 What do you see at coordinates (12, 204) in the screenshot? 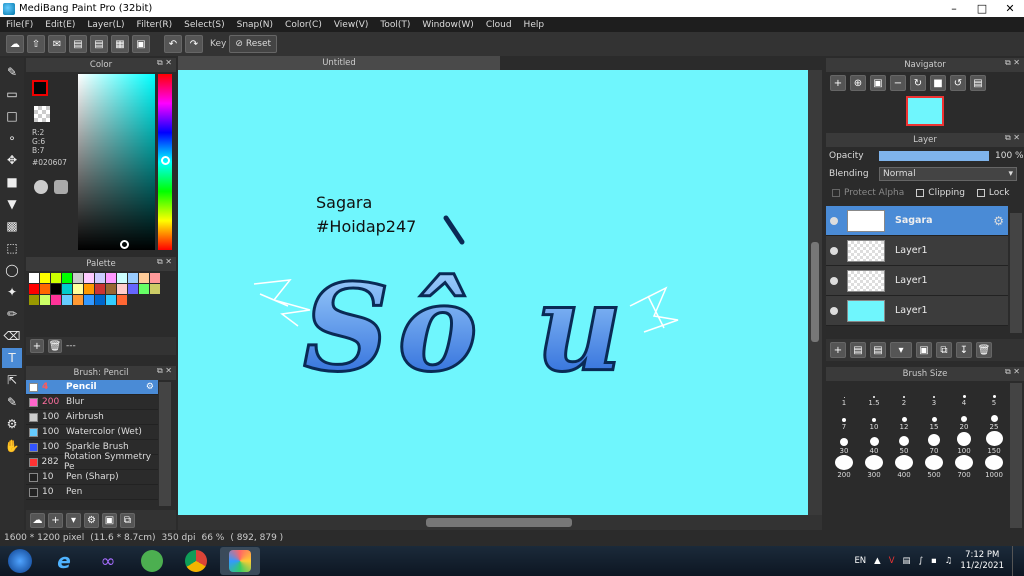
I see `bucket-tool-icon: ▼` at bounding box center [12, 204].